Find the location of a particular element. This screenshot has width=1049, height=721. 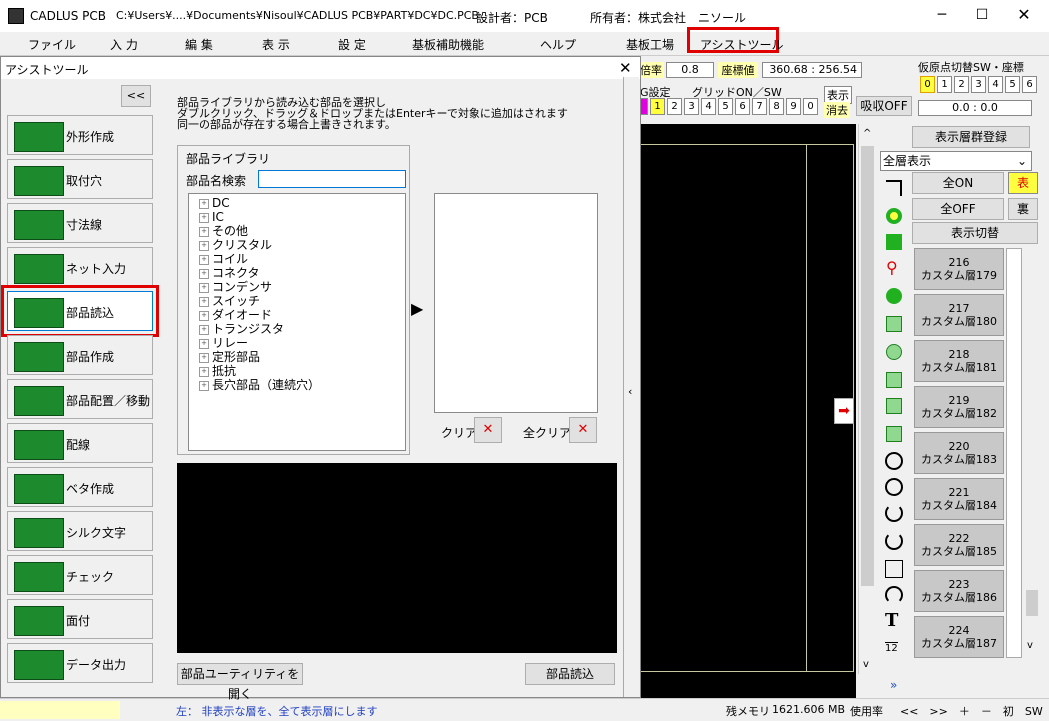

size-label: 12 is located at coordinates (891, 648).